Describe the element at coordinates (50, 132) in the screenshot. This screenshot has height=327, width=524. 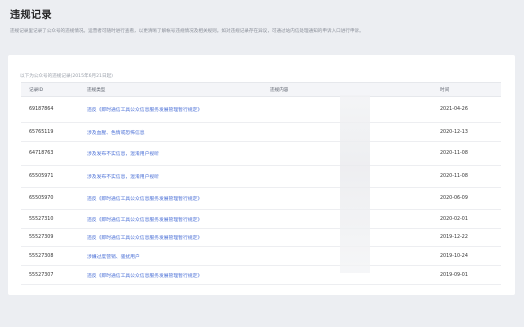
I see `record-id: 65765119` at that location.